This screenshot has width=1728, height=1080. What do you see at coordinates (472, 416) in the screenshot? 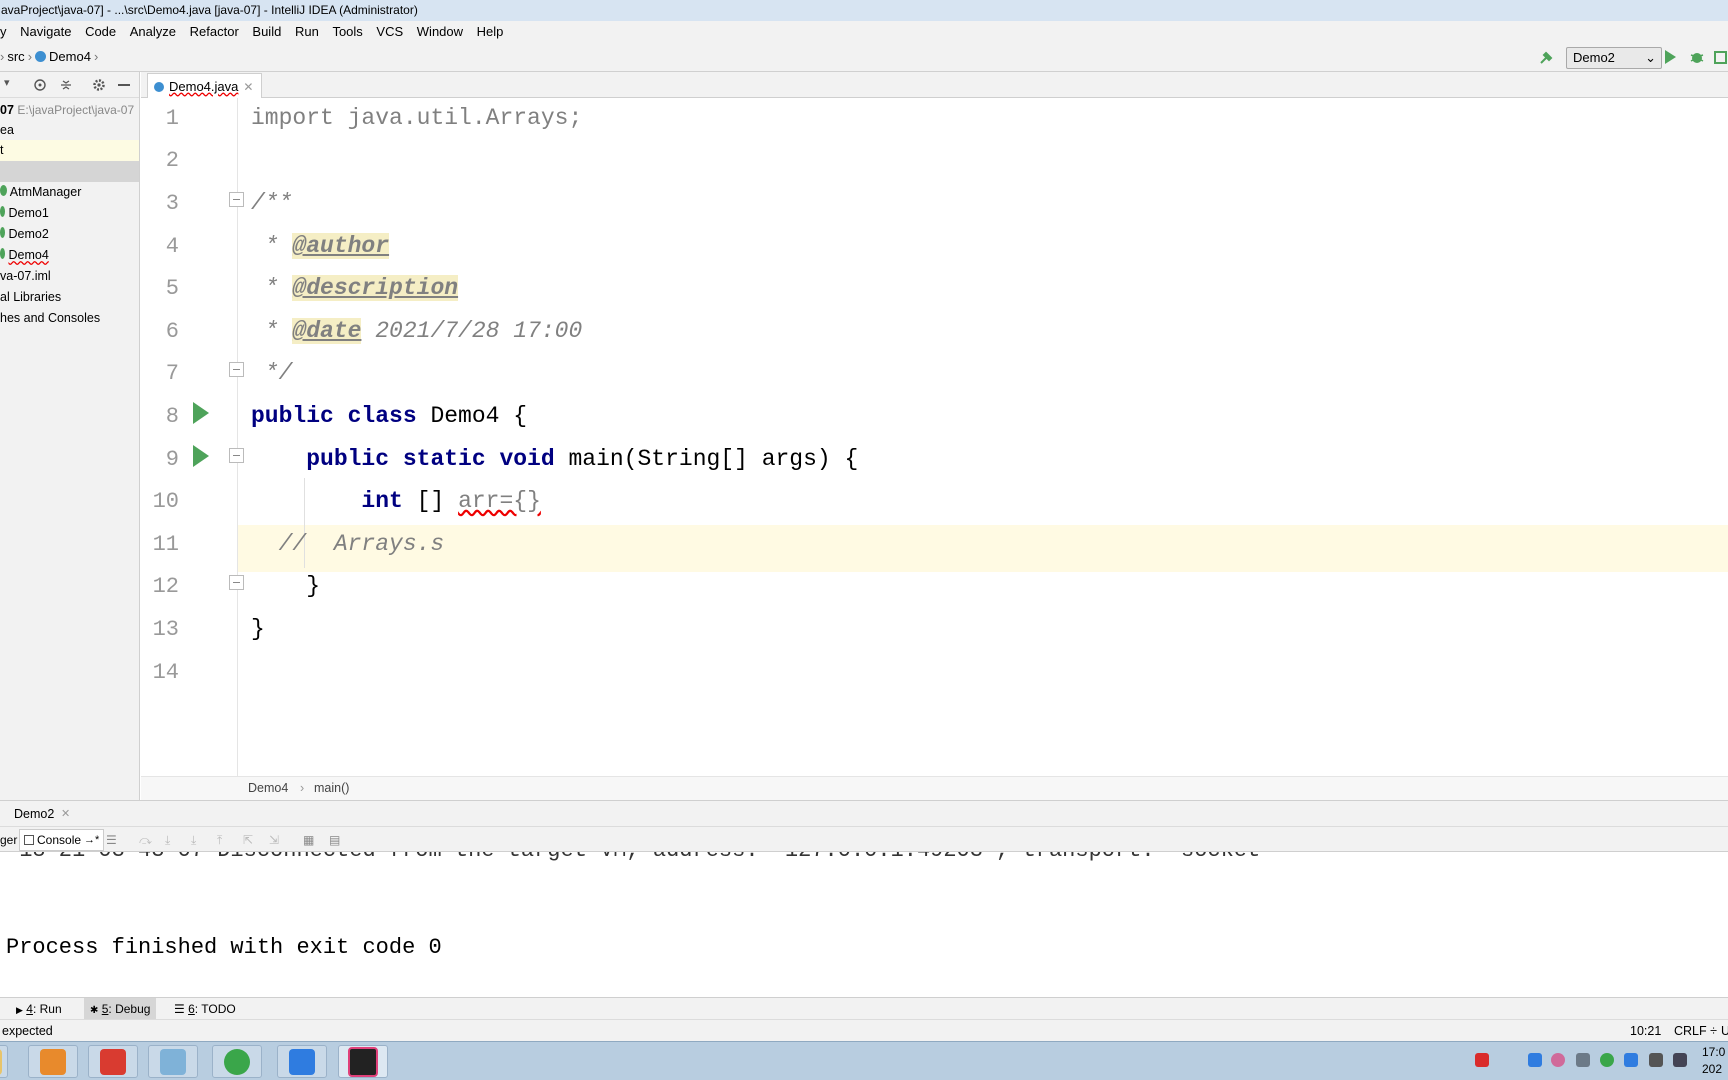
I see `code-text: Demo4 {` at bounding box center [472, 416].